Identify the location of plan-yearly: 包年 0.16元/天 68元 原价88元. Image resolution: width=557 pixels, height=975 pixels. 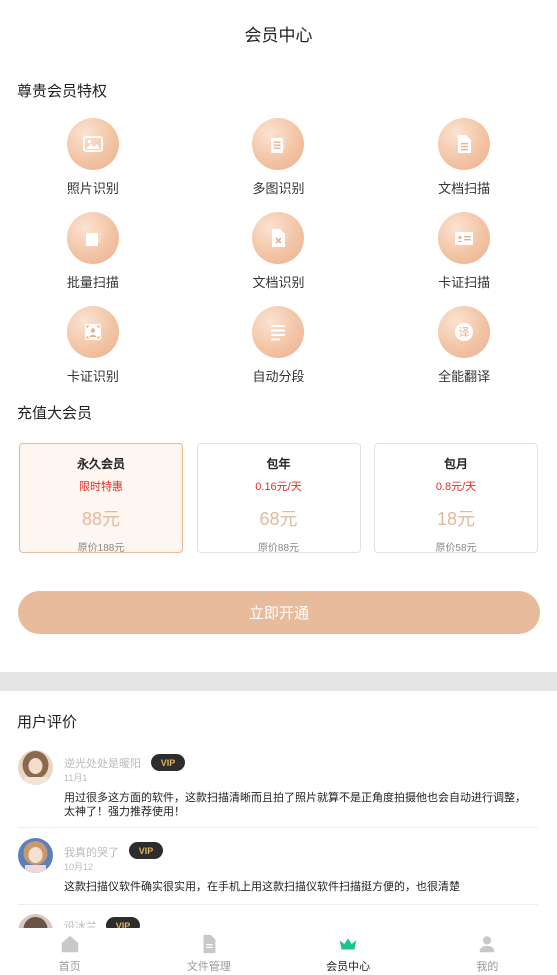
(278, 498).